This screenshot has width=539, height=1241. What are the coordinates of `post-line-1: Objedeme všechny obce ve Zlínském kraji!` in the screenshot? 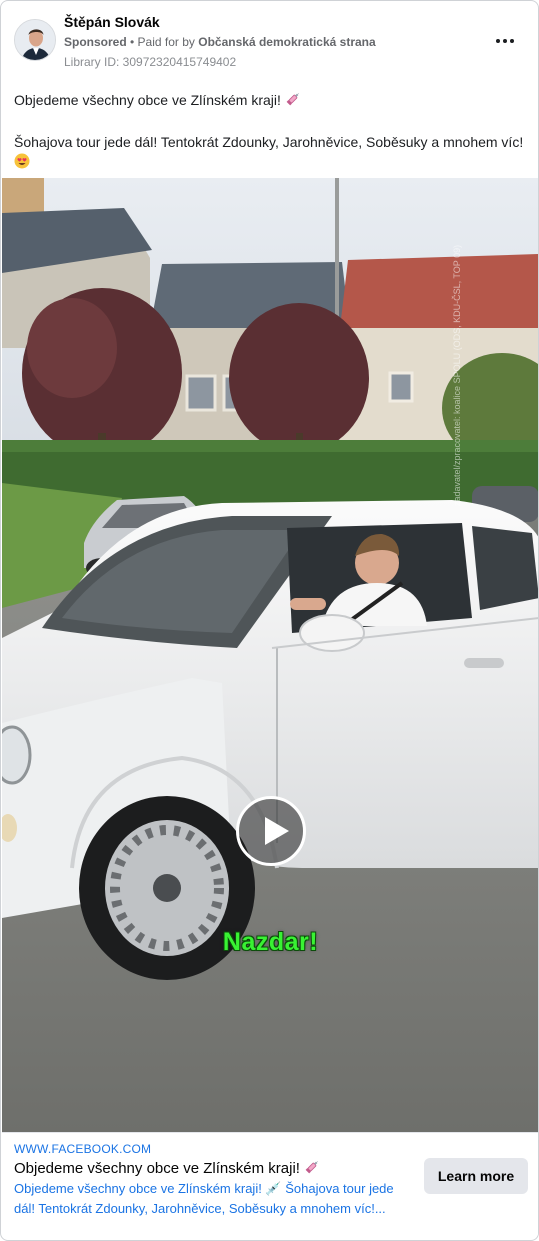 It's located at (271, 101).